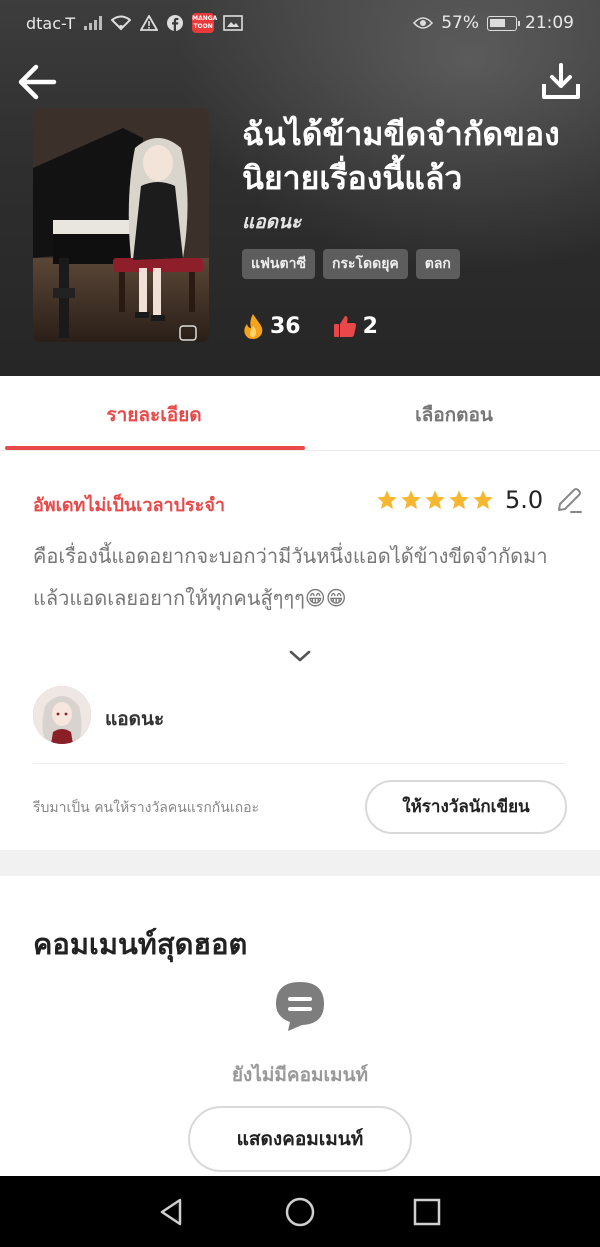 This screenshot has height=1247, width=600. What do you see at coordinates (344, 326) in the screenshot?
I see `thumbs-up-icon` at bounding box center [344, 326].